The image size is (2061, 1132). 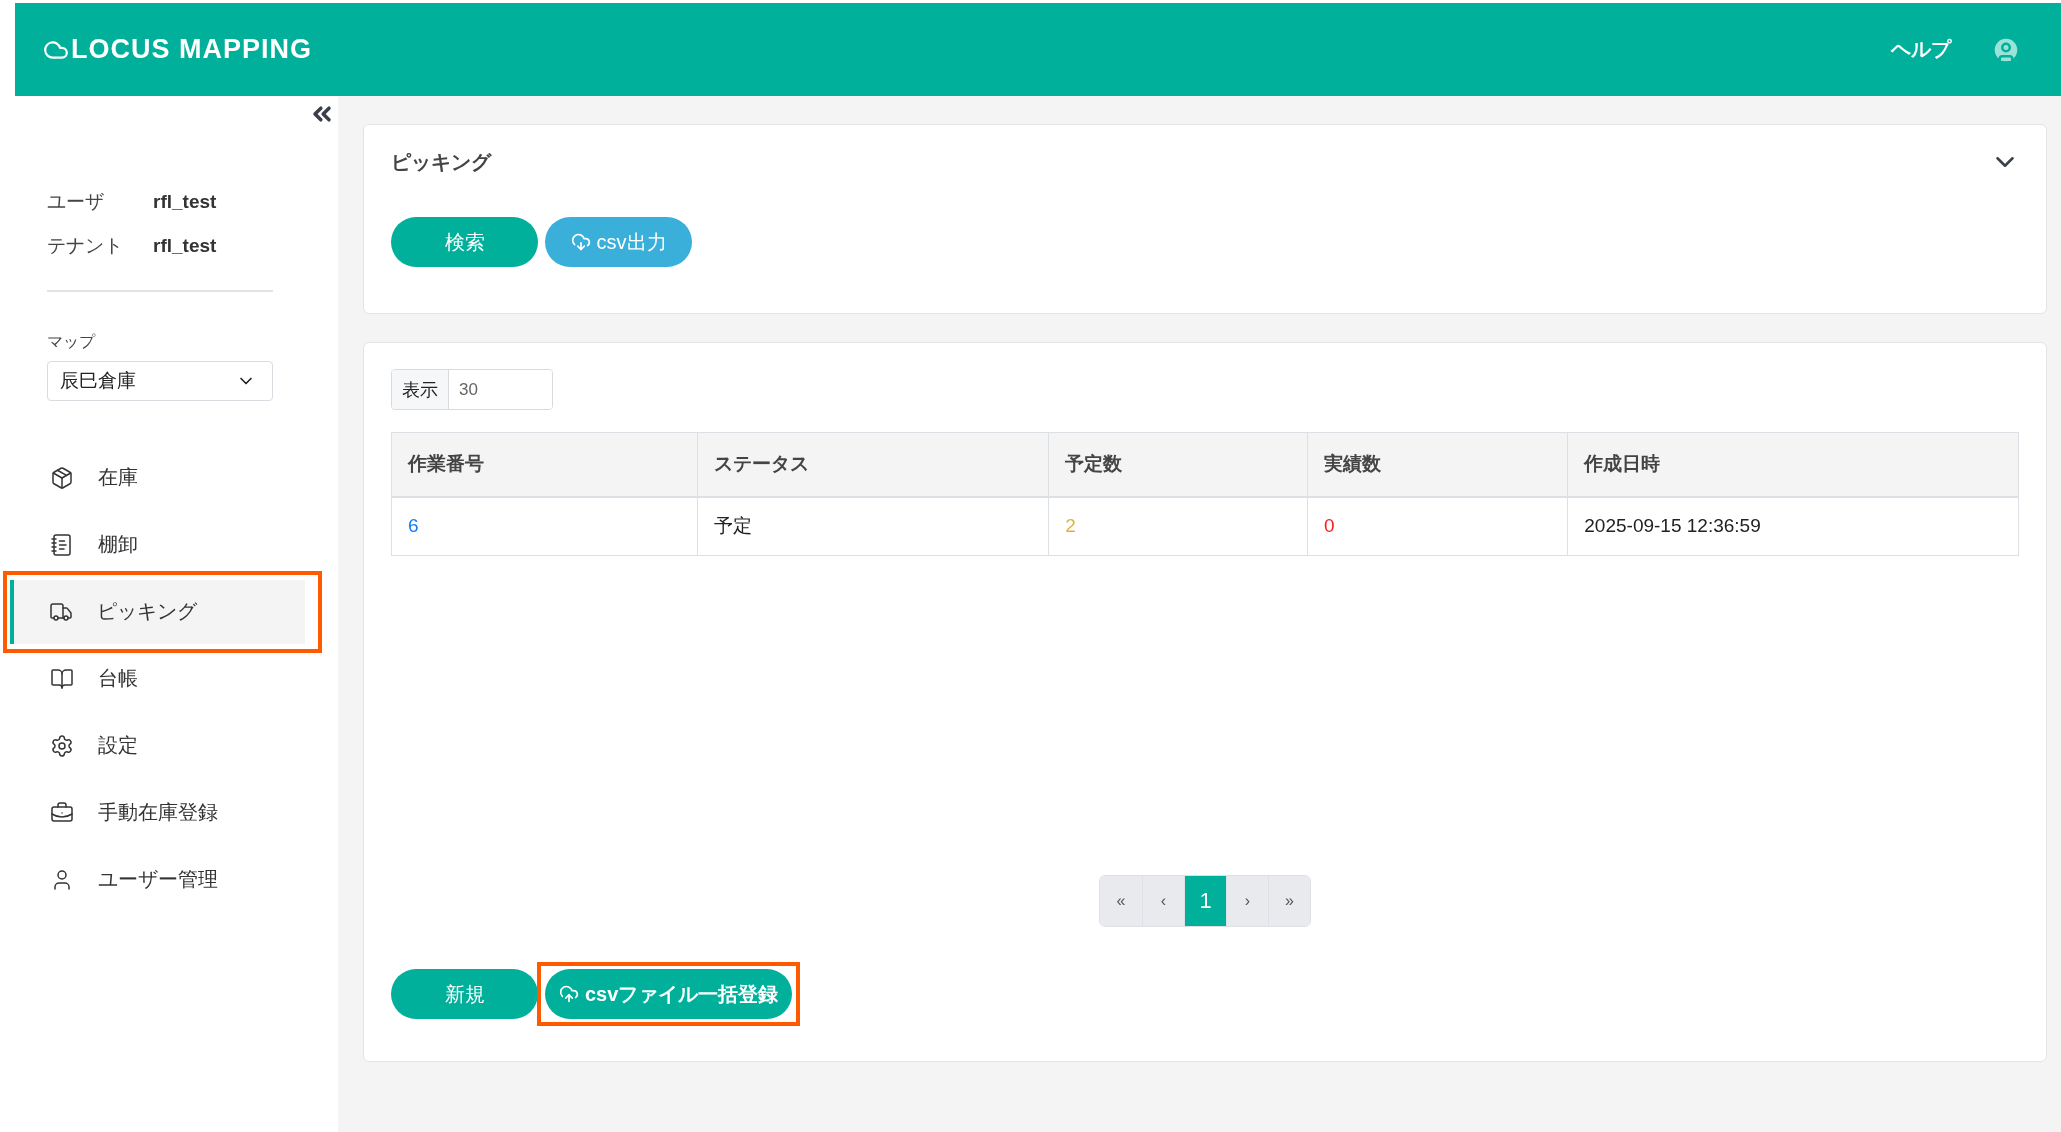 What do you see at coordinates (169, 678) in the screenshot?
I see `nav-item: 台帳` at bounding box center [169, 678].